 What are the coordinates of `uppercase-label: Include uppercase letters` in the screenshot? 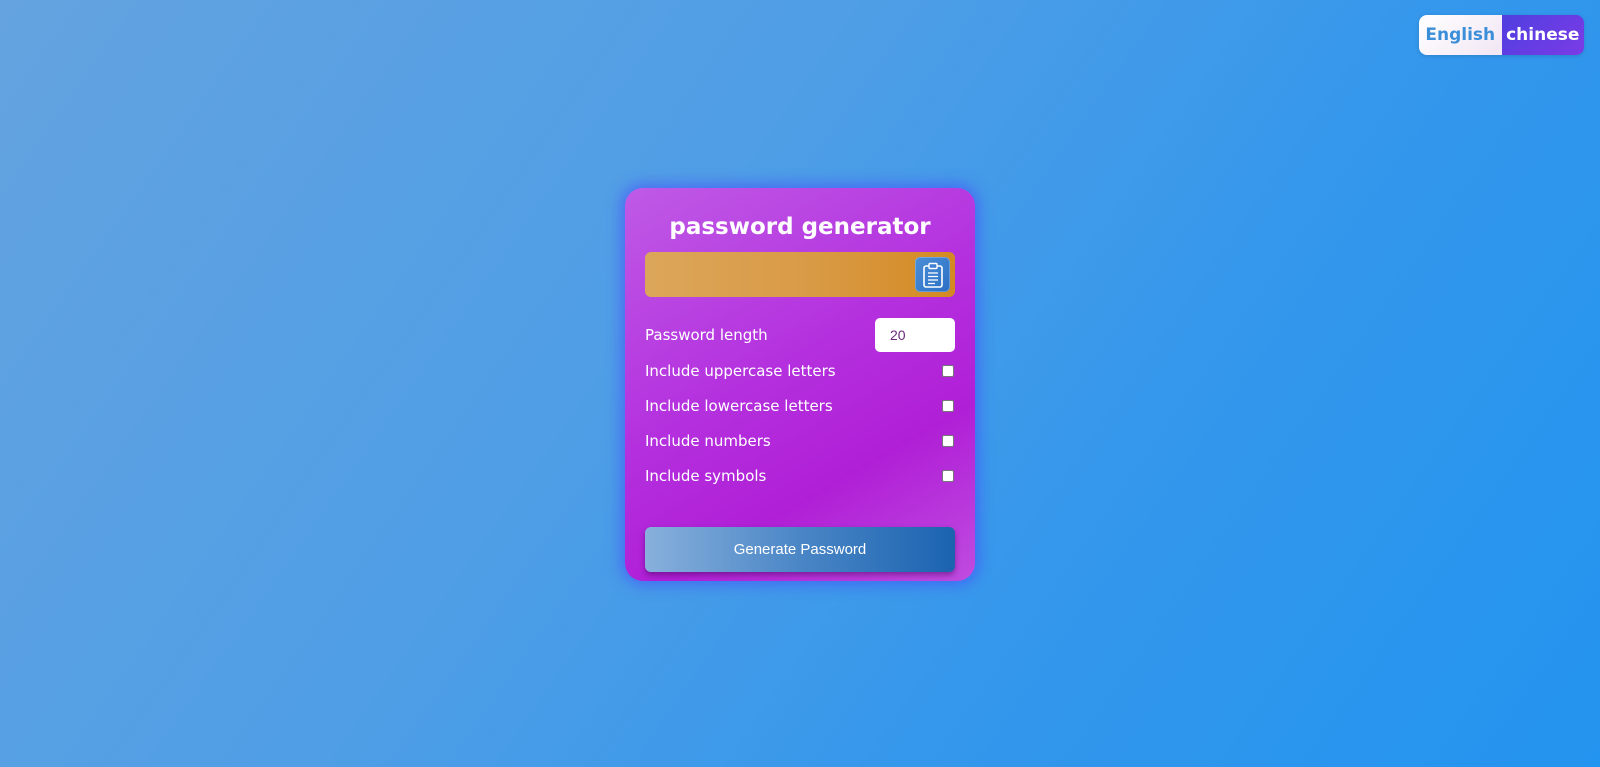 It's located at (740, 370).